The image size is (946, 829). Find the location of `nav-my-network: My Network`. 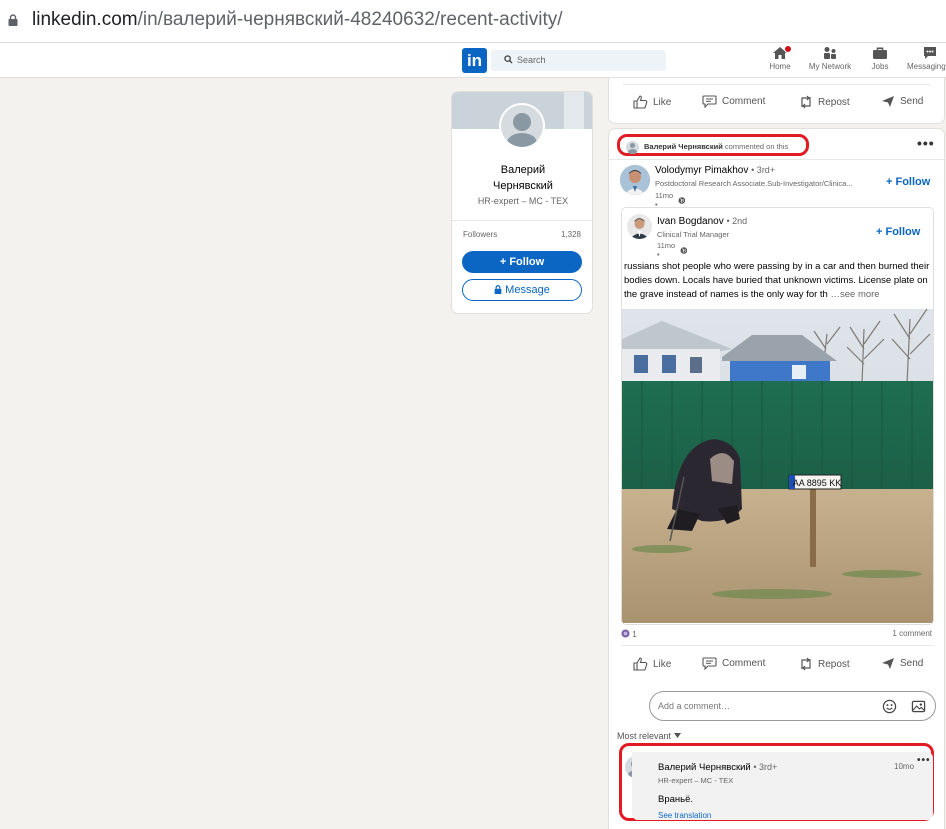

nav-my-network: My Network is located at coordinates (830, 58).